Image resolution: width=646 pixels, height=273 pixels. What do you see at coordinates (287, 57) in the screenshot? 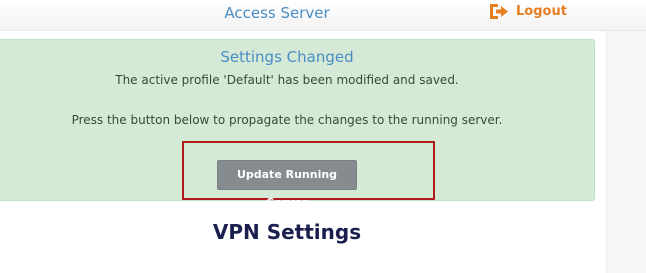
I see `alert-title: Settings Changed` at bounding box center [287, 57].